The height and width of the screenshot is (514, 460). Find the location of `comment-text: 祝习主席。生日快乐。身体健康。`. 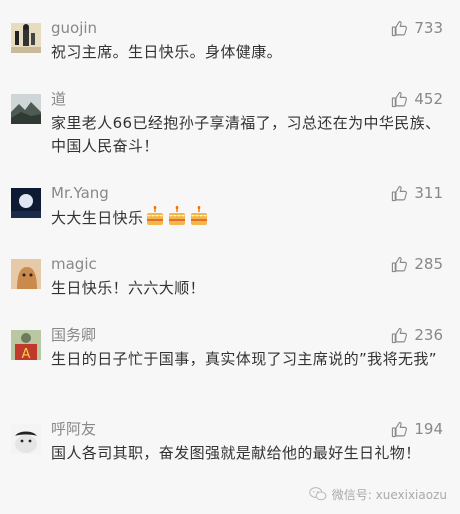

comment-text: 祝习主席。生日快乐。身体健康。 is located at coordinates (167, 52).